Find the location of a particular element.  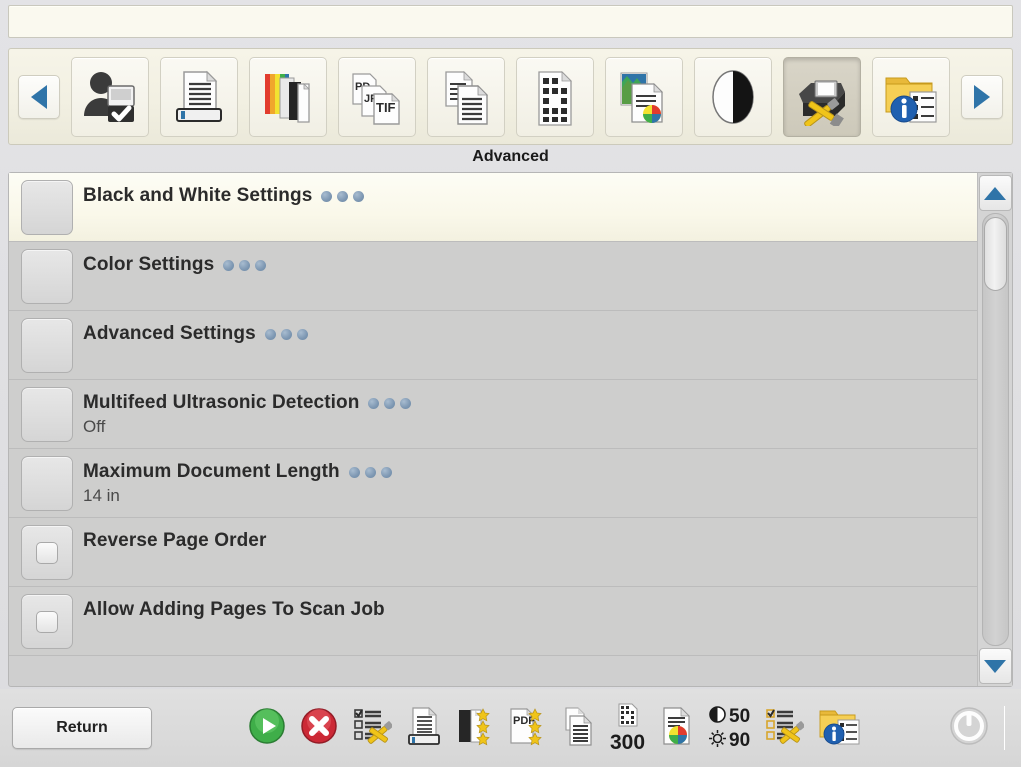

row-text-block: Black and White Settings is located at coordinates (224, 190).